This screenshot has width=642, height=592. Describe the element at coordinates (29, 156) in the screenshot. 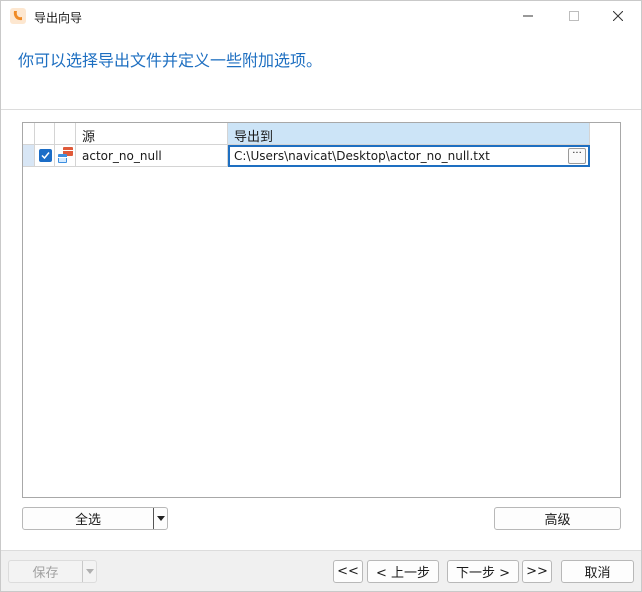

I see `row-indicator` at that location.